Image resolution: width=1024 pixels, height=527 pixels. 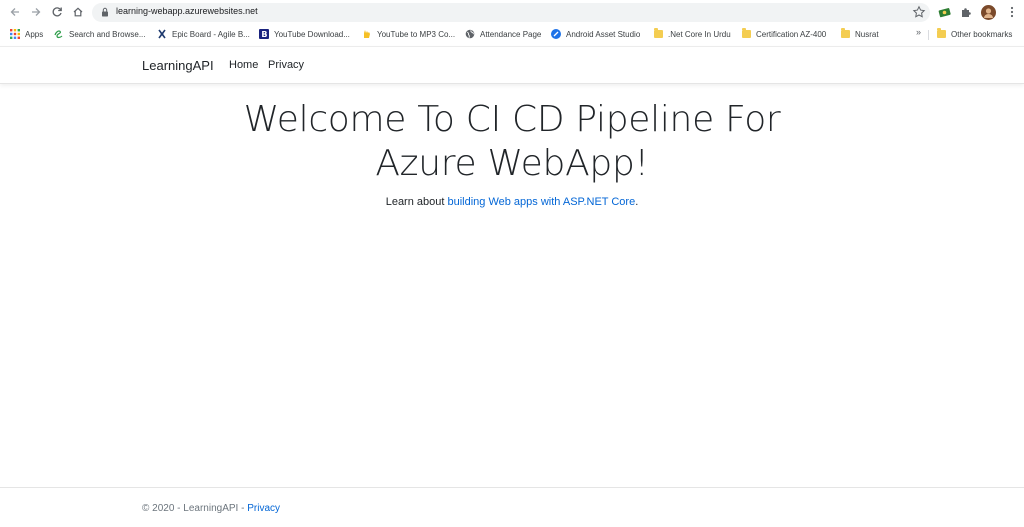 I want to click on learn-suffix: ., so click(x=637, y=202).